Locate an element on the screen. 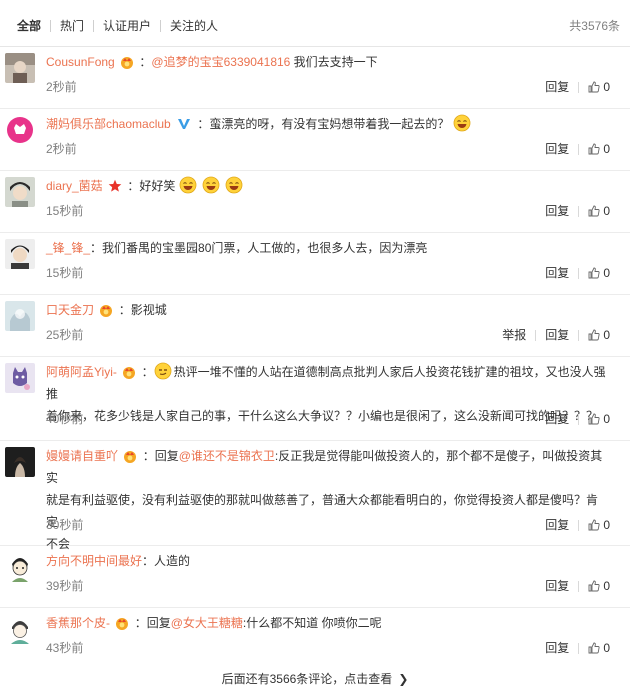 This screenshot has height=692, width=630. comment-text: 我们去支持一下 is located at coordinates (334, 62).